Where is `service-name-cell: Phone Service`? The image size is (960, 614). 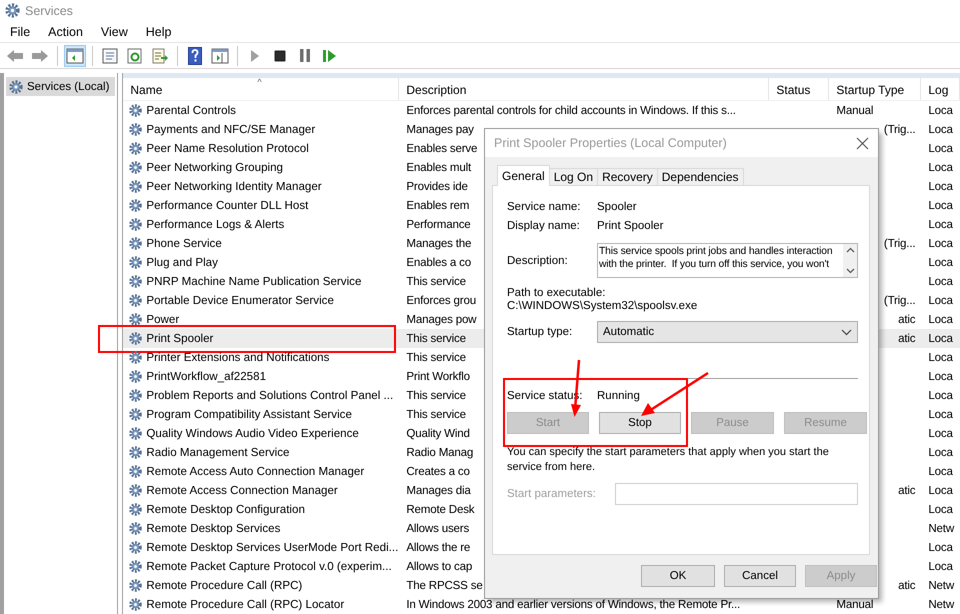
service-name-cell: Phone Service is located at coordinates (184, 243).